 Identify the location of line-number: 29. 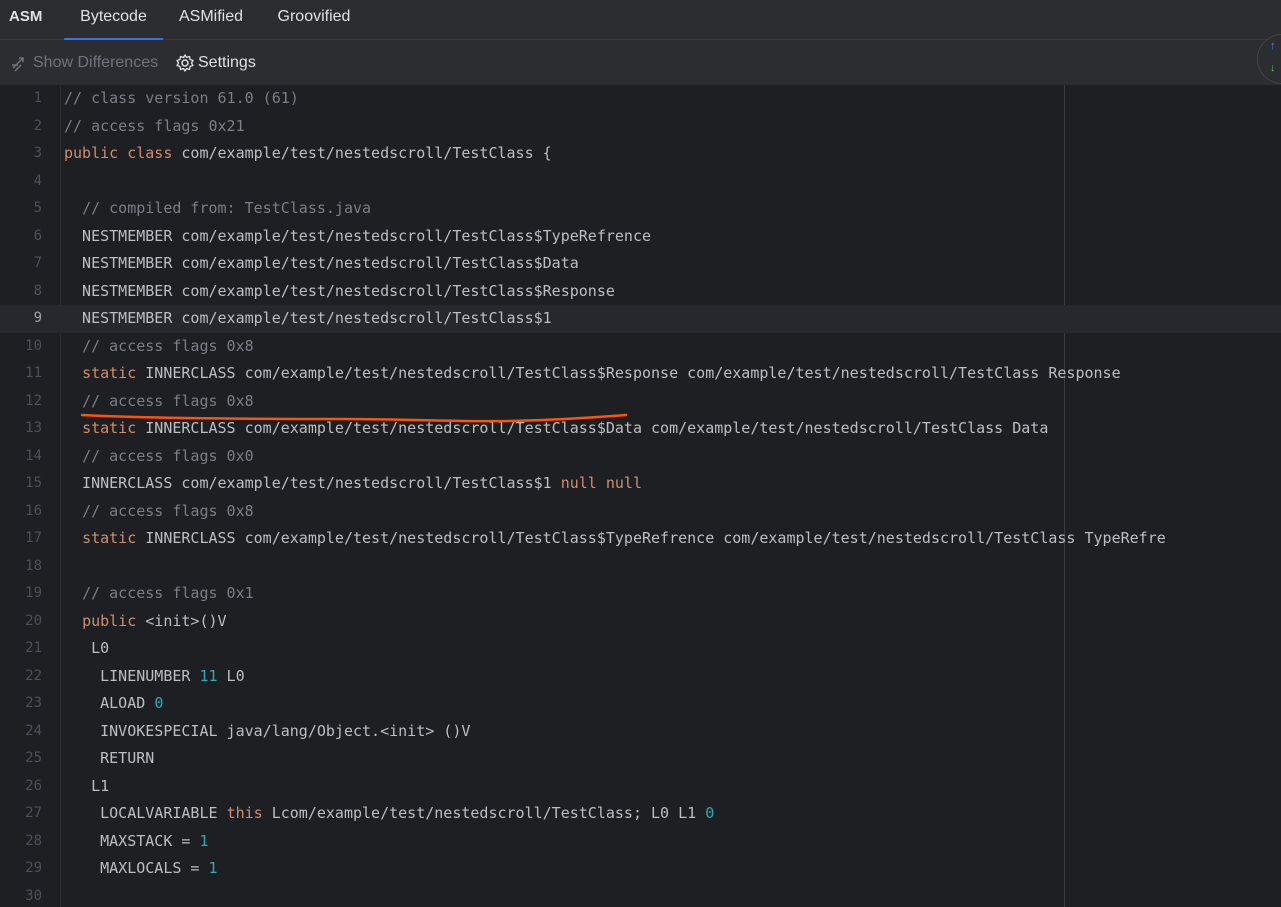
(33, 868).